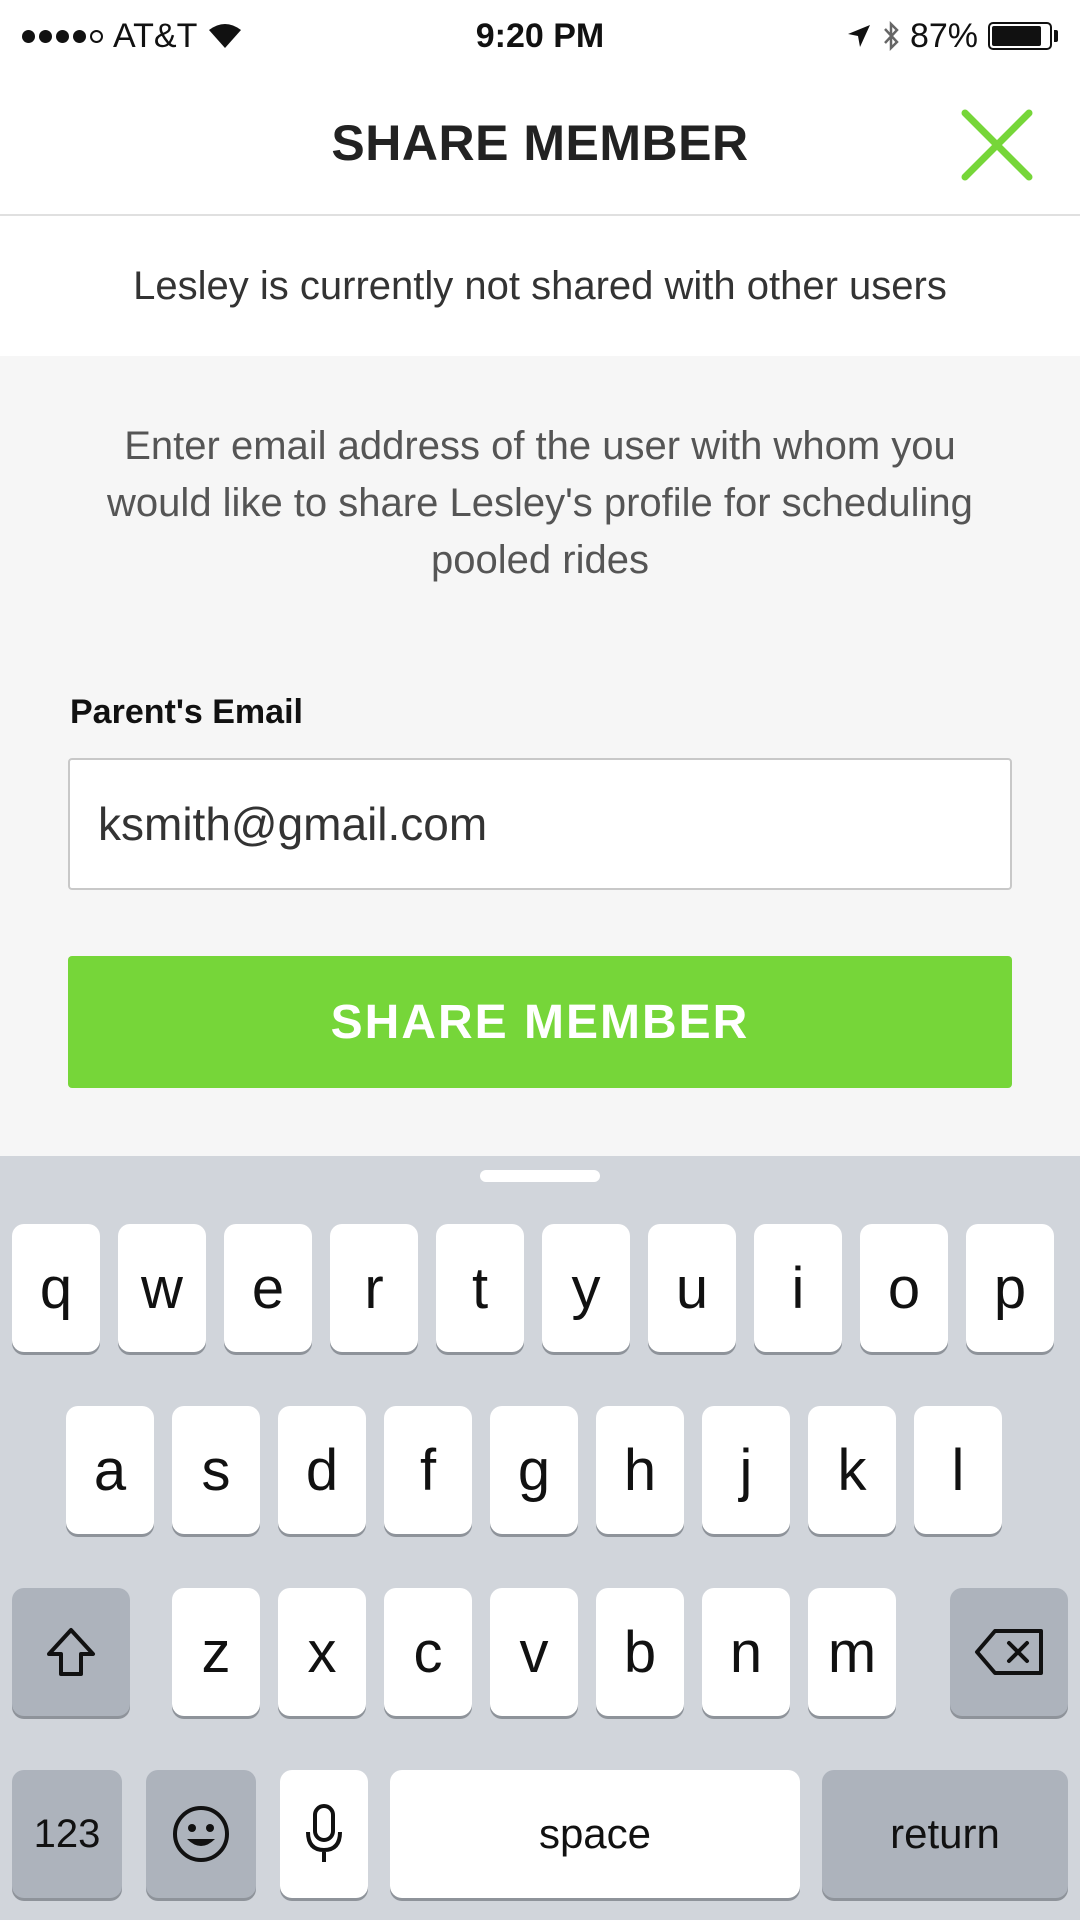  Describe the element at coordinates (534, 1470) in the screenshot. I see `key-g: g` at that location.